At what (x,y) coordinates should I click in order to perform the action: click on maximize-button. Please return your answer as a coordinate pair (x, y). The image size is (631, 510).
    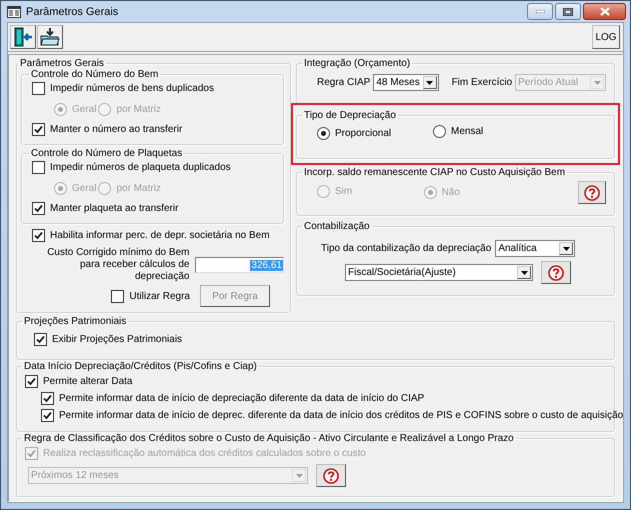
    Looking at the image, I should click on (568, 11).